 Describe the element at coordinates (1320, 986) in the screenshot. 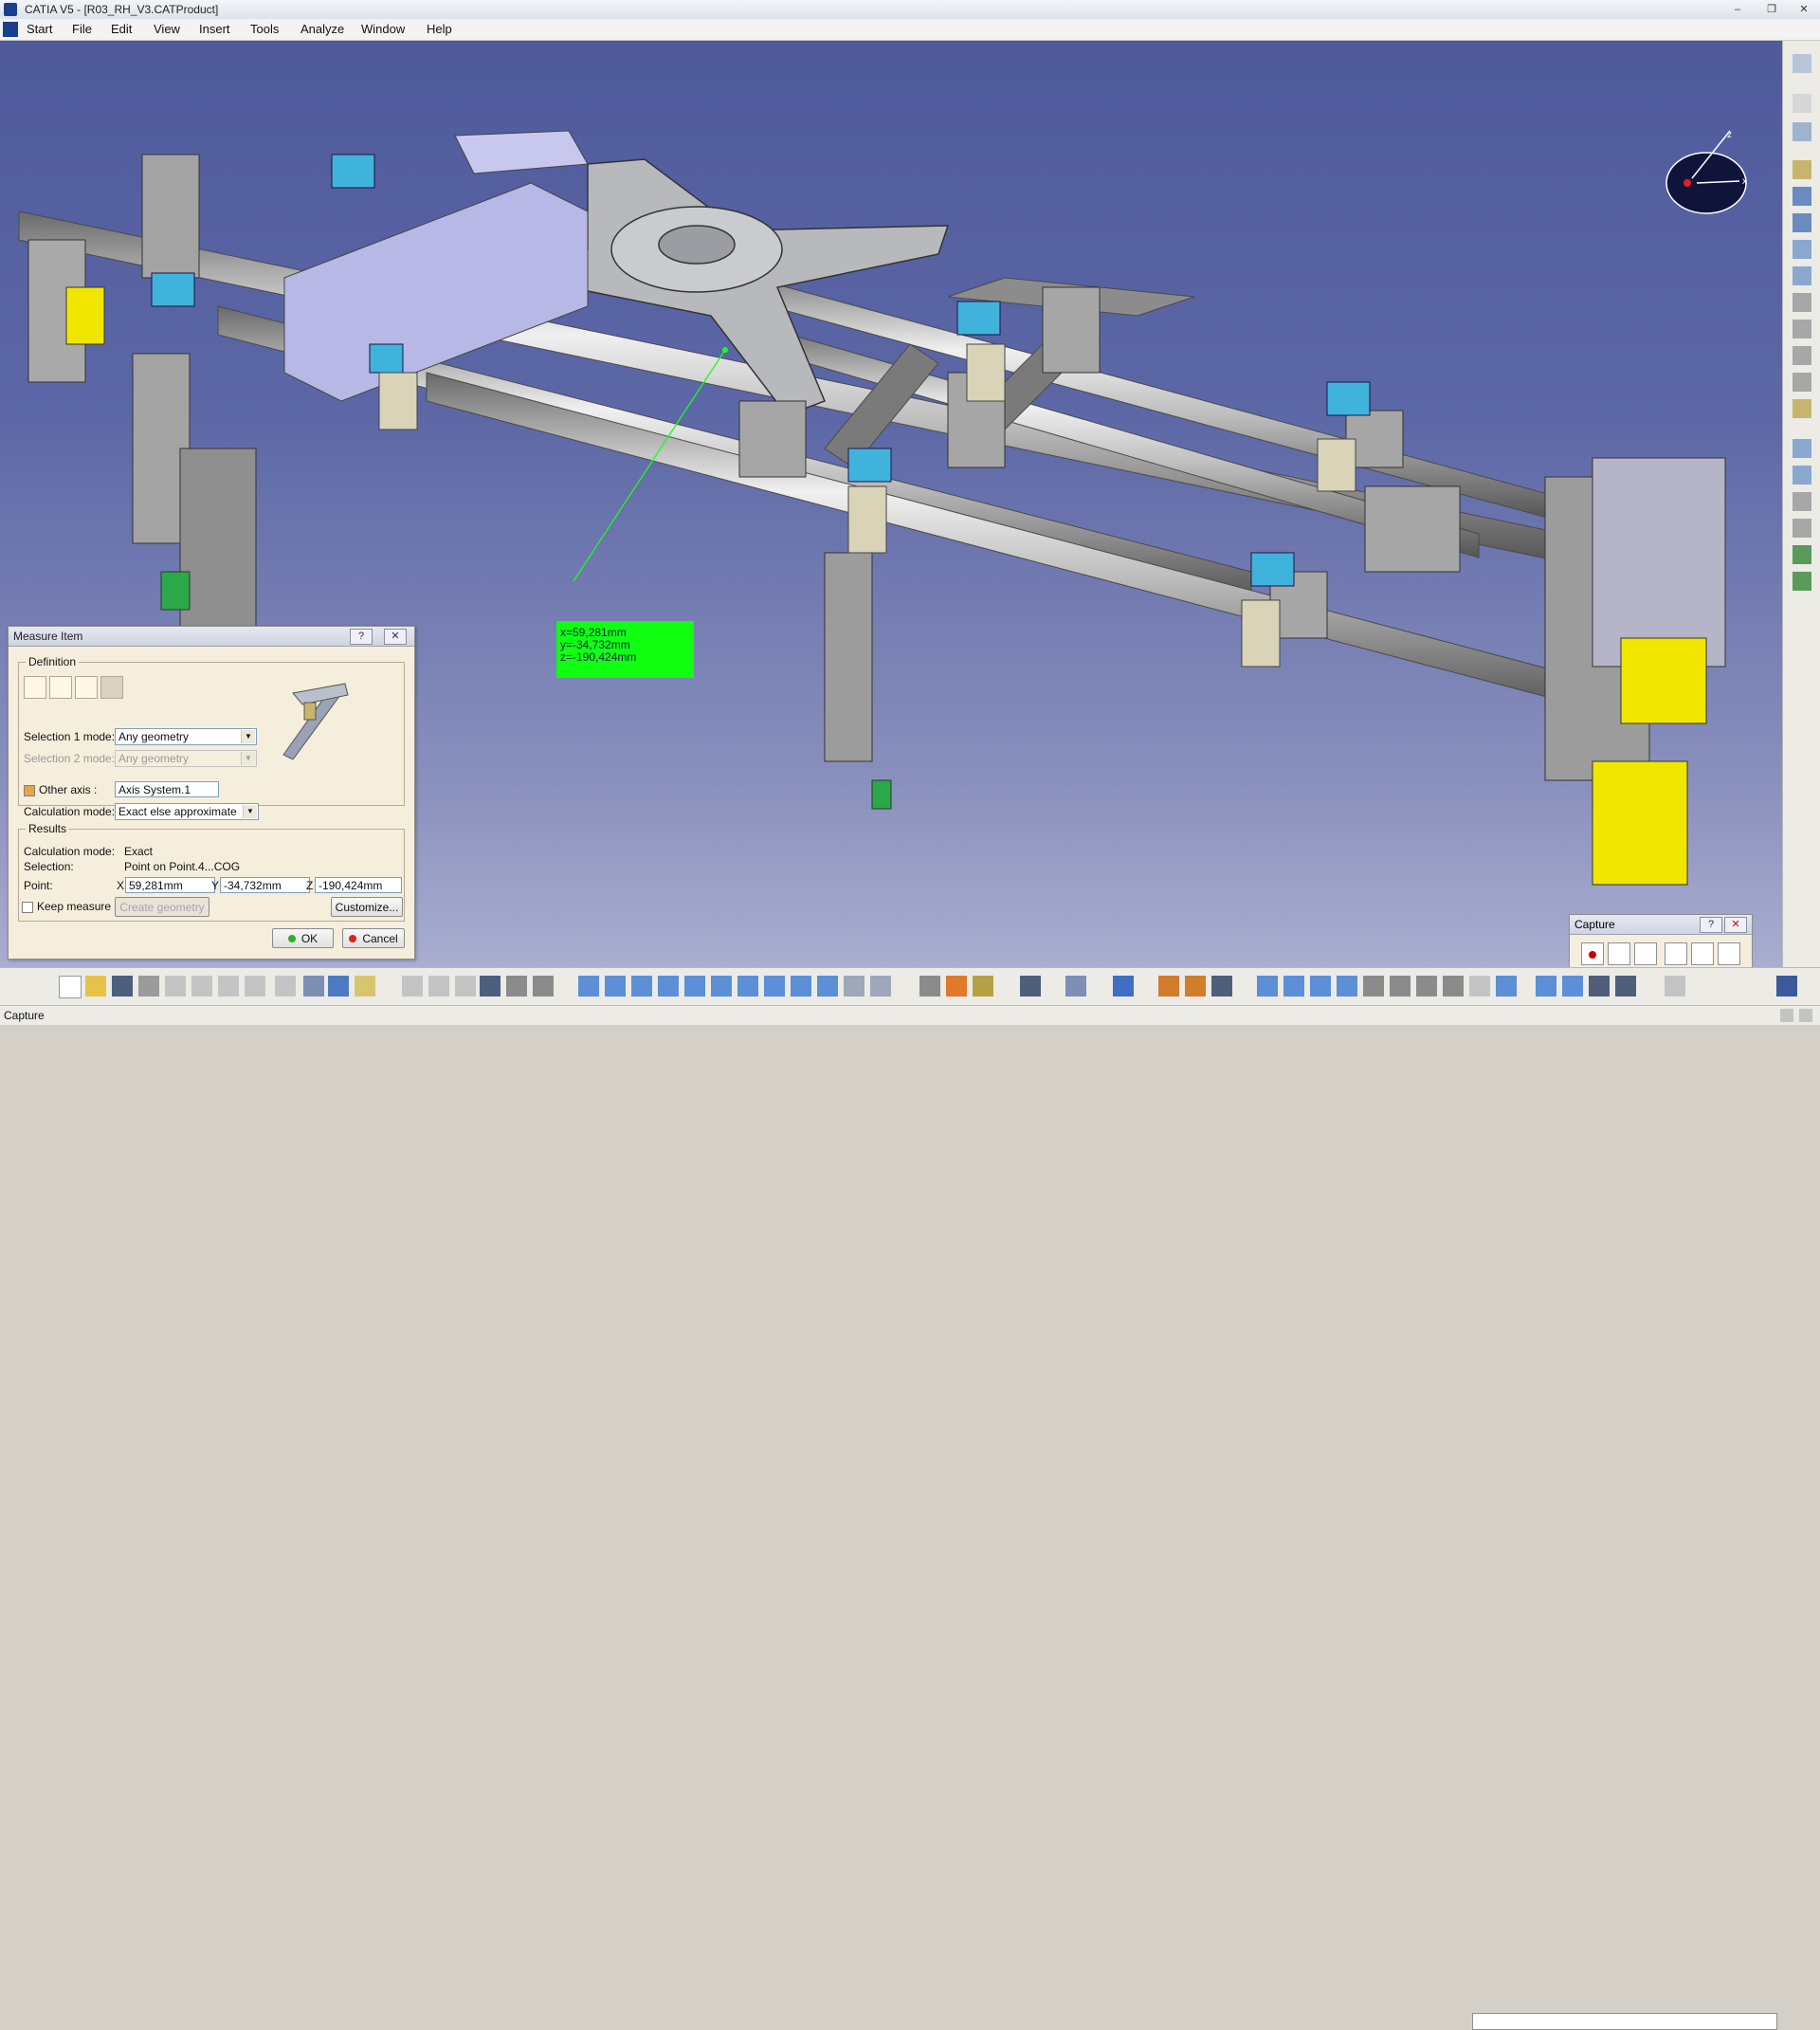

I see `explode-icon` at that location.